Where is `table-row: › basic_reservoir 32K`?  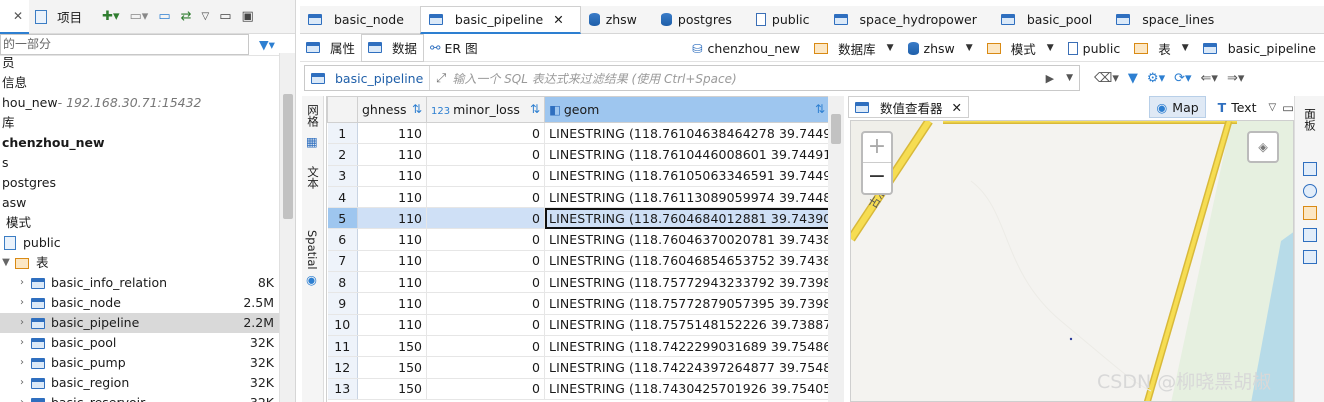 table-row: › basic_reservoir 32K is located at coordinates (140, 397).